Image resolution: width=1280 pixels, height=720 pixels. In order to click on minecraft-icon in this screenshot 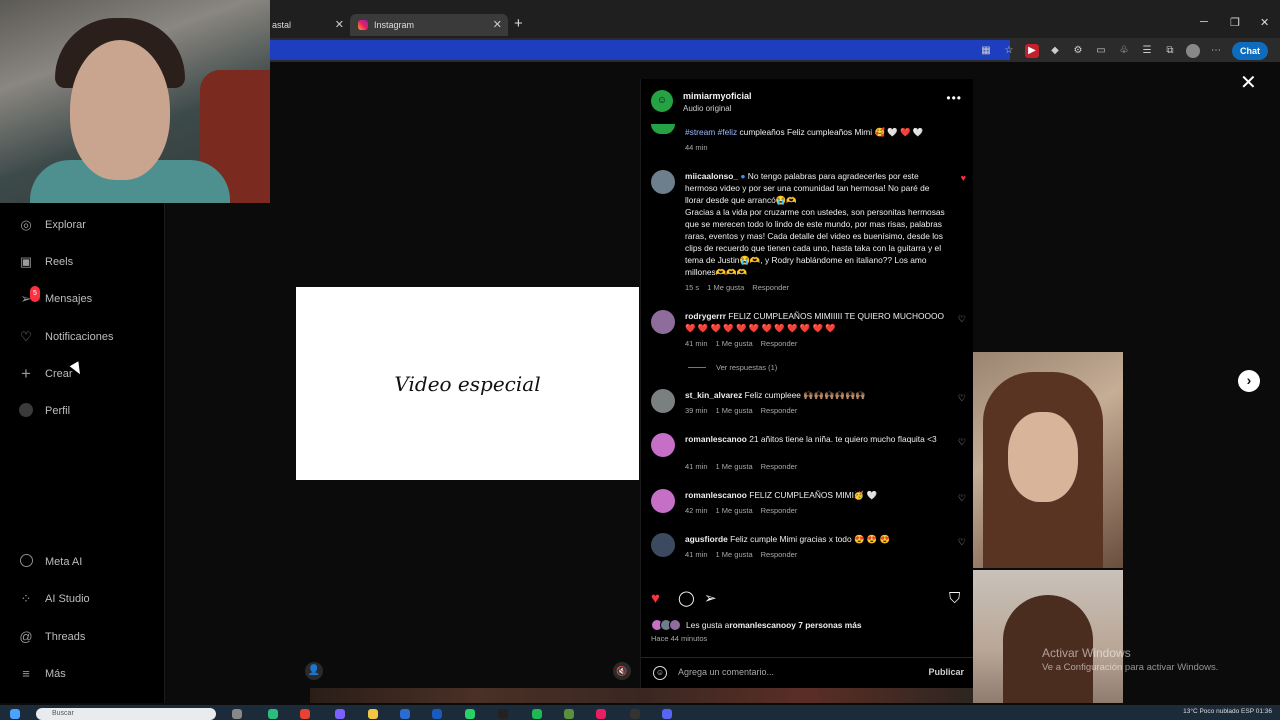, I will do `click(569, 714)`.